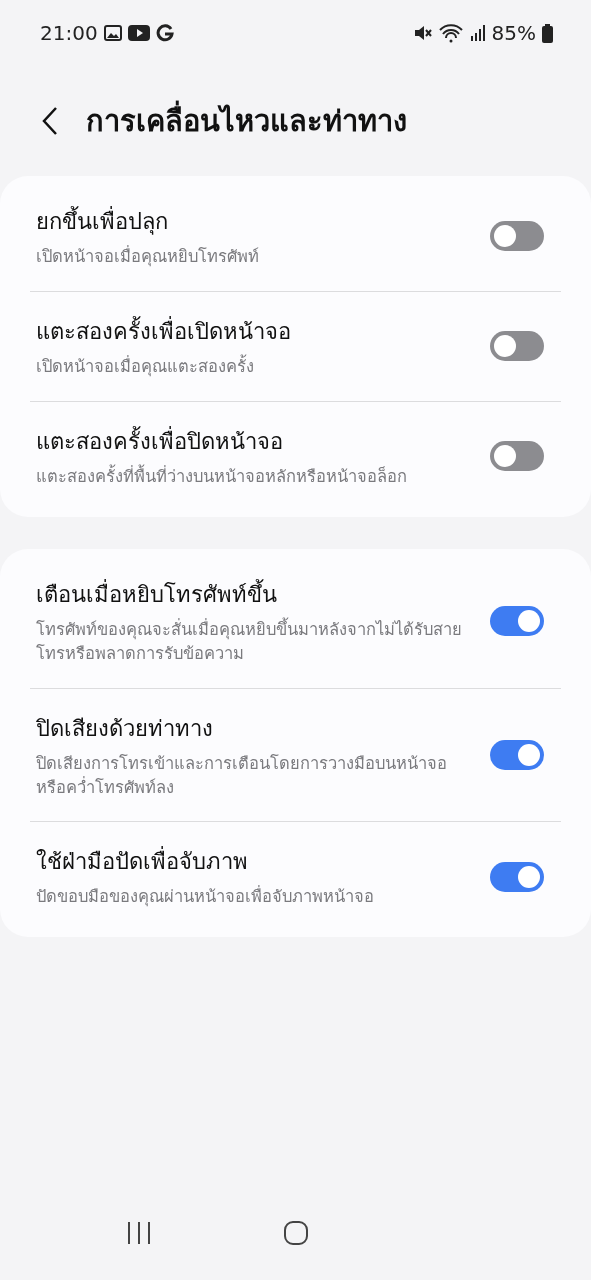 This screenshot has height=1280, width=591. Describe the element at coordinates (138, 33) in the screenshot. I see `play-icon` at that location.